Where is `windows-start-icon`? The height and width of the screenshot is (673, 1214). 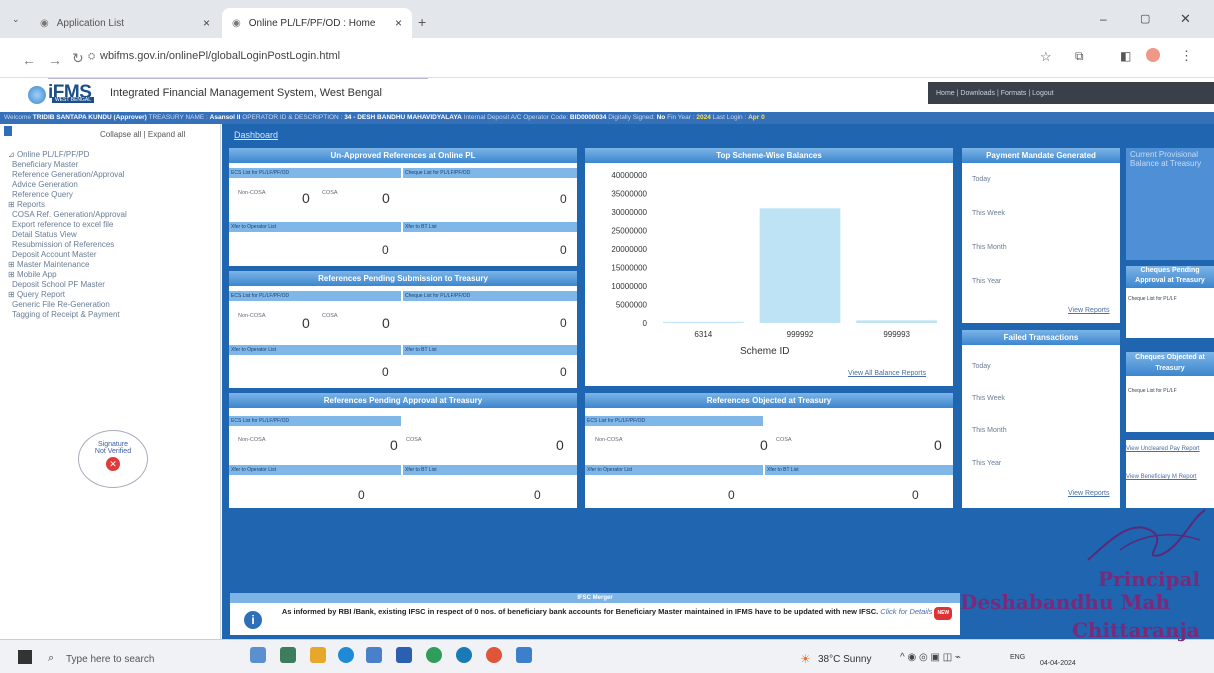 windows-start-icon is located at coordinates (25, 657).